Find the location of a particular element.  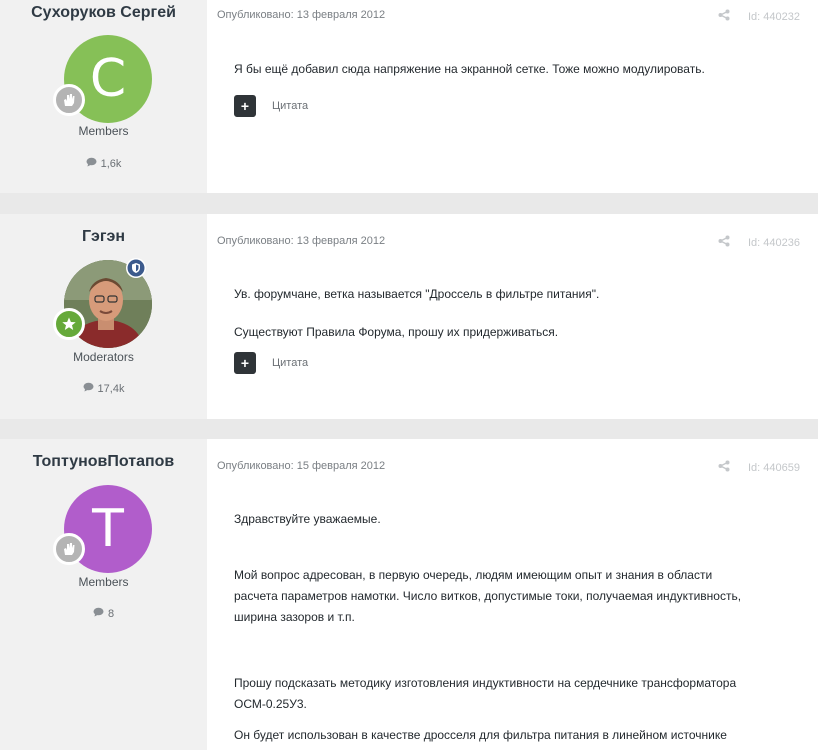

author-name: Сухоруков Сергей is located at coordinates (103, 13).